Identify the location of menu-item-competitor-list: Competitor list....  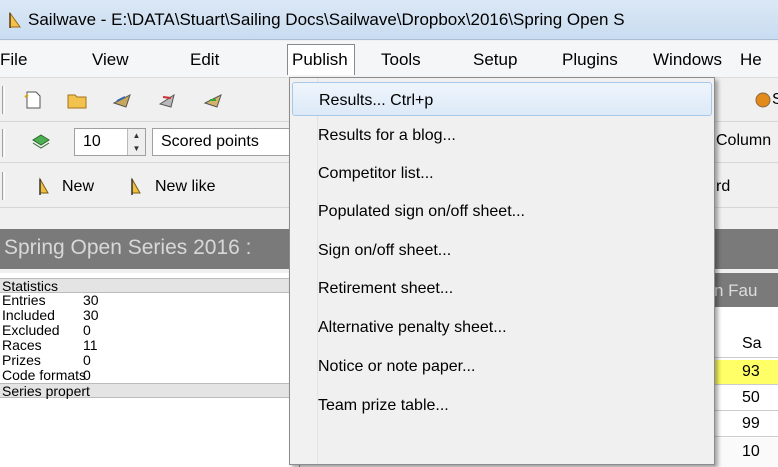
(502, 173).